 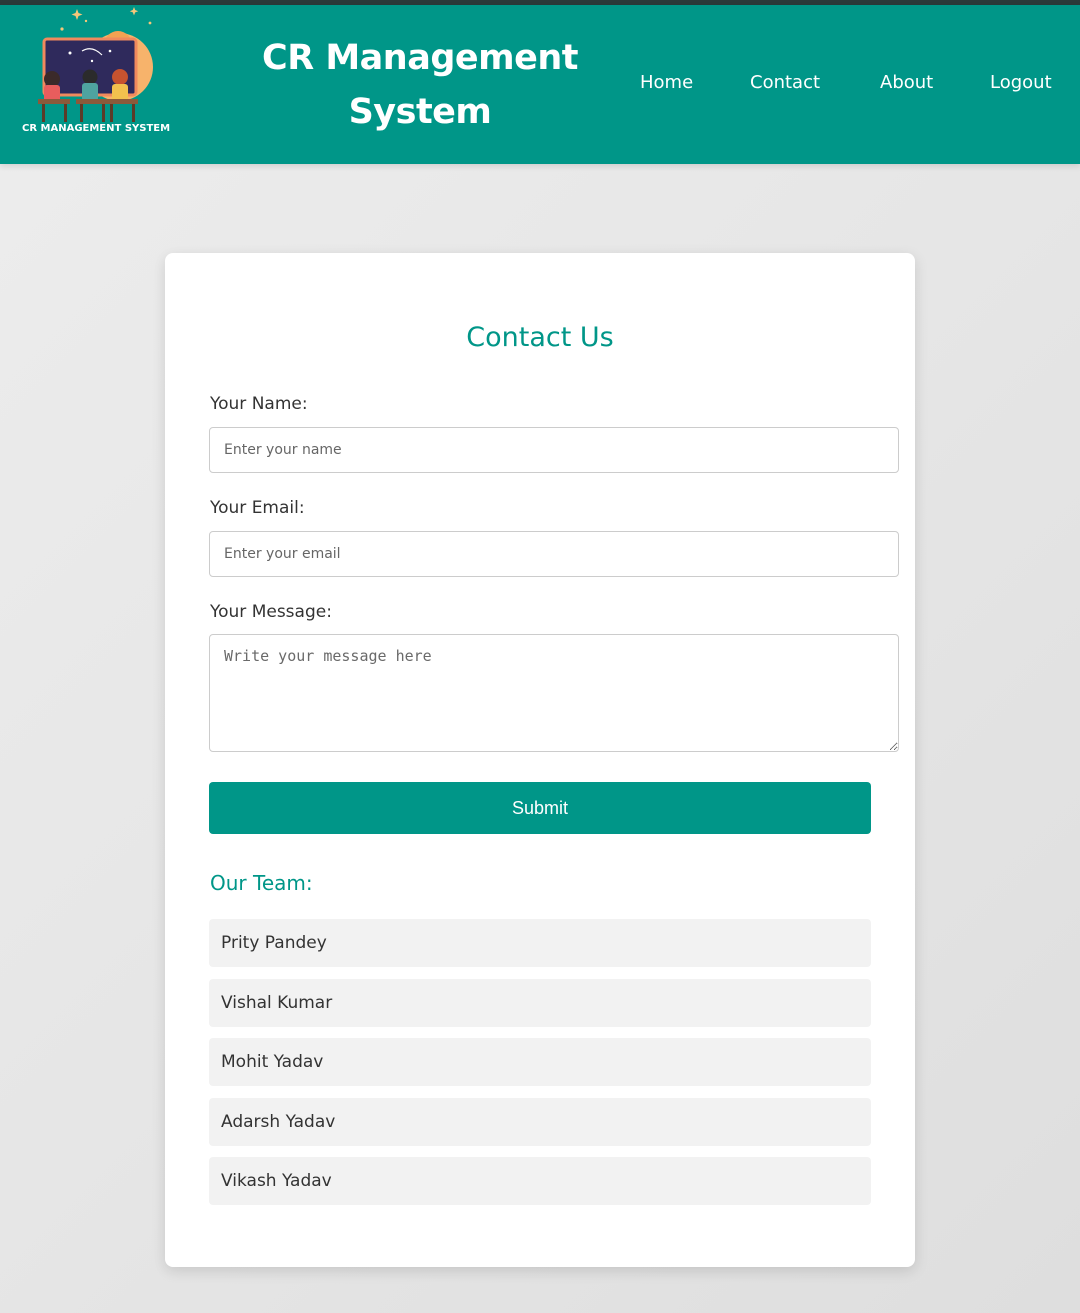 What do you see at coordinates (906, 83) in the screenshot?
I see `nav-about-link: About` at bounding box center [906, 83].